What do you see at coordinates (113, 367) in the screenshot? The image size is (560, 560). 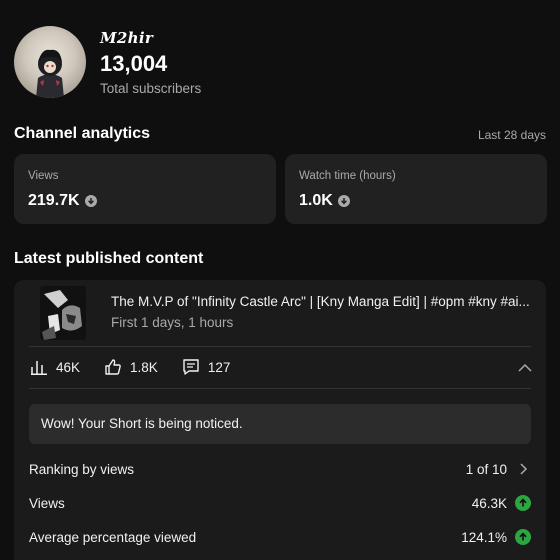 I see `thumbs-up-icon` at bounding box center [113, 367].